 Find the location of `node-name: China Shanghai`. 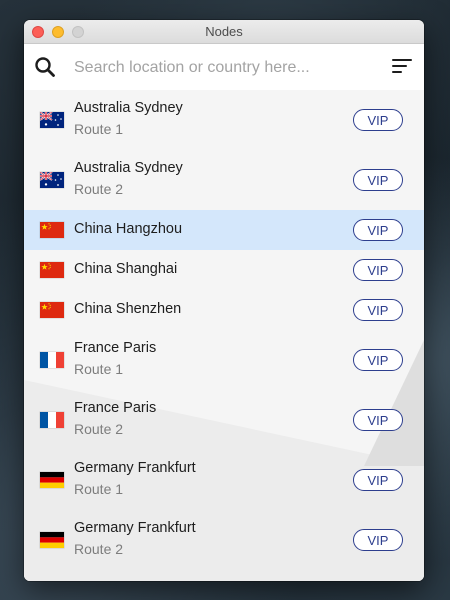

node-name: China Shanghai is located at coordinates (126, 269).